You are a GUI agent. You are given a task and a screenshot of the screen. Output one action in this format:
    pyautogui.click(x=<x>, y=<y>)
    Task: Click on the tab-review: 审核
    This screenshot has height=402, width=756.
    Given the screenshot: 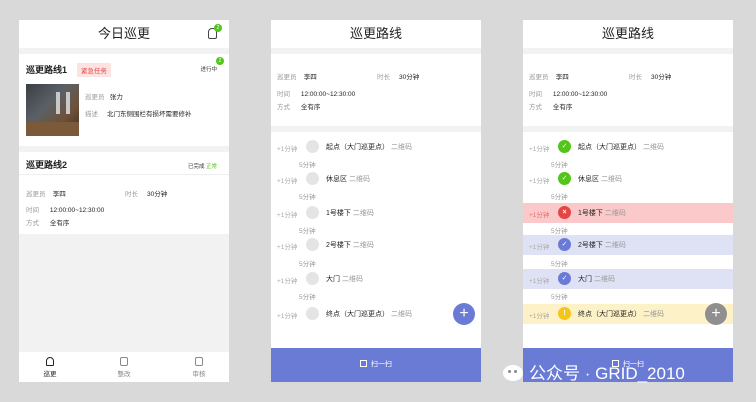 What is the action you would take?
    pyautogui.click(x=199, y=367)
    